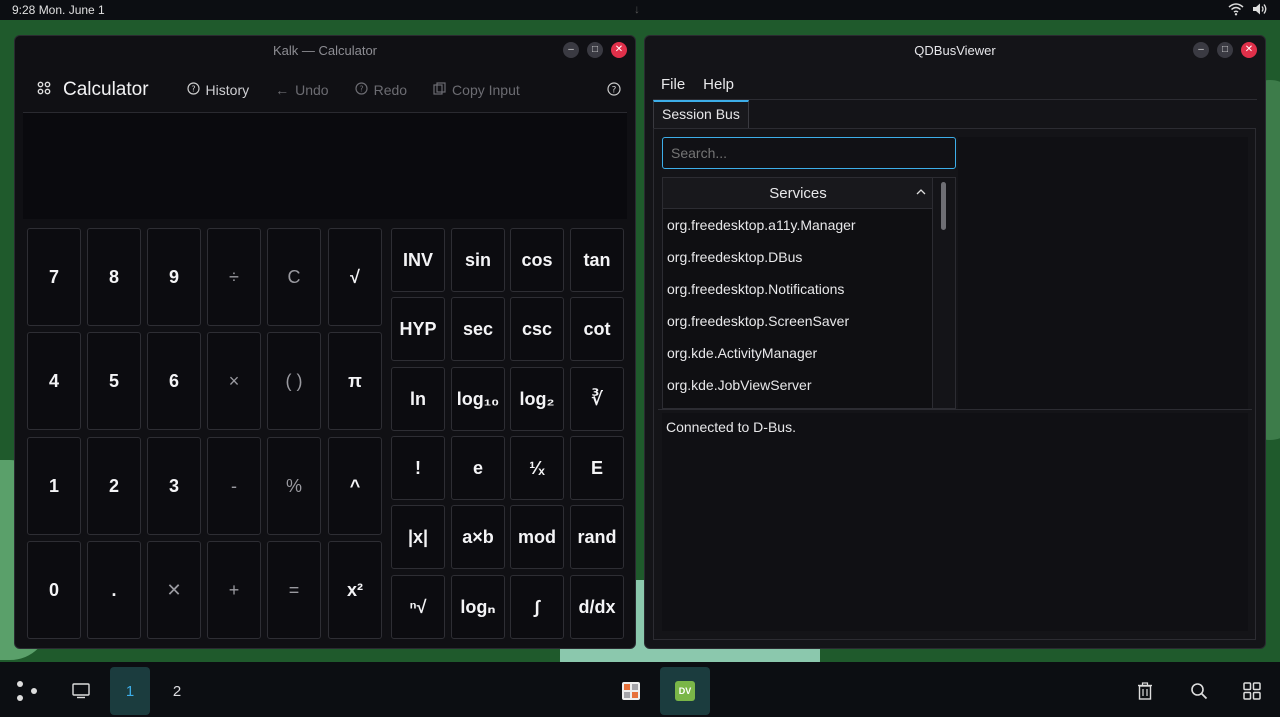 This screenshot has height=717, width=1280. Describe the element at coordinates (174, 381) in the screenshot. I see `digit-6-button: 6` at that location.